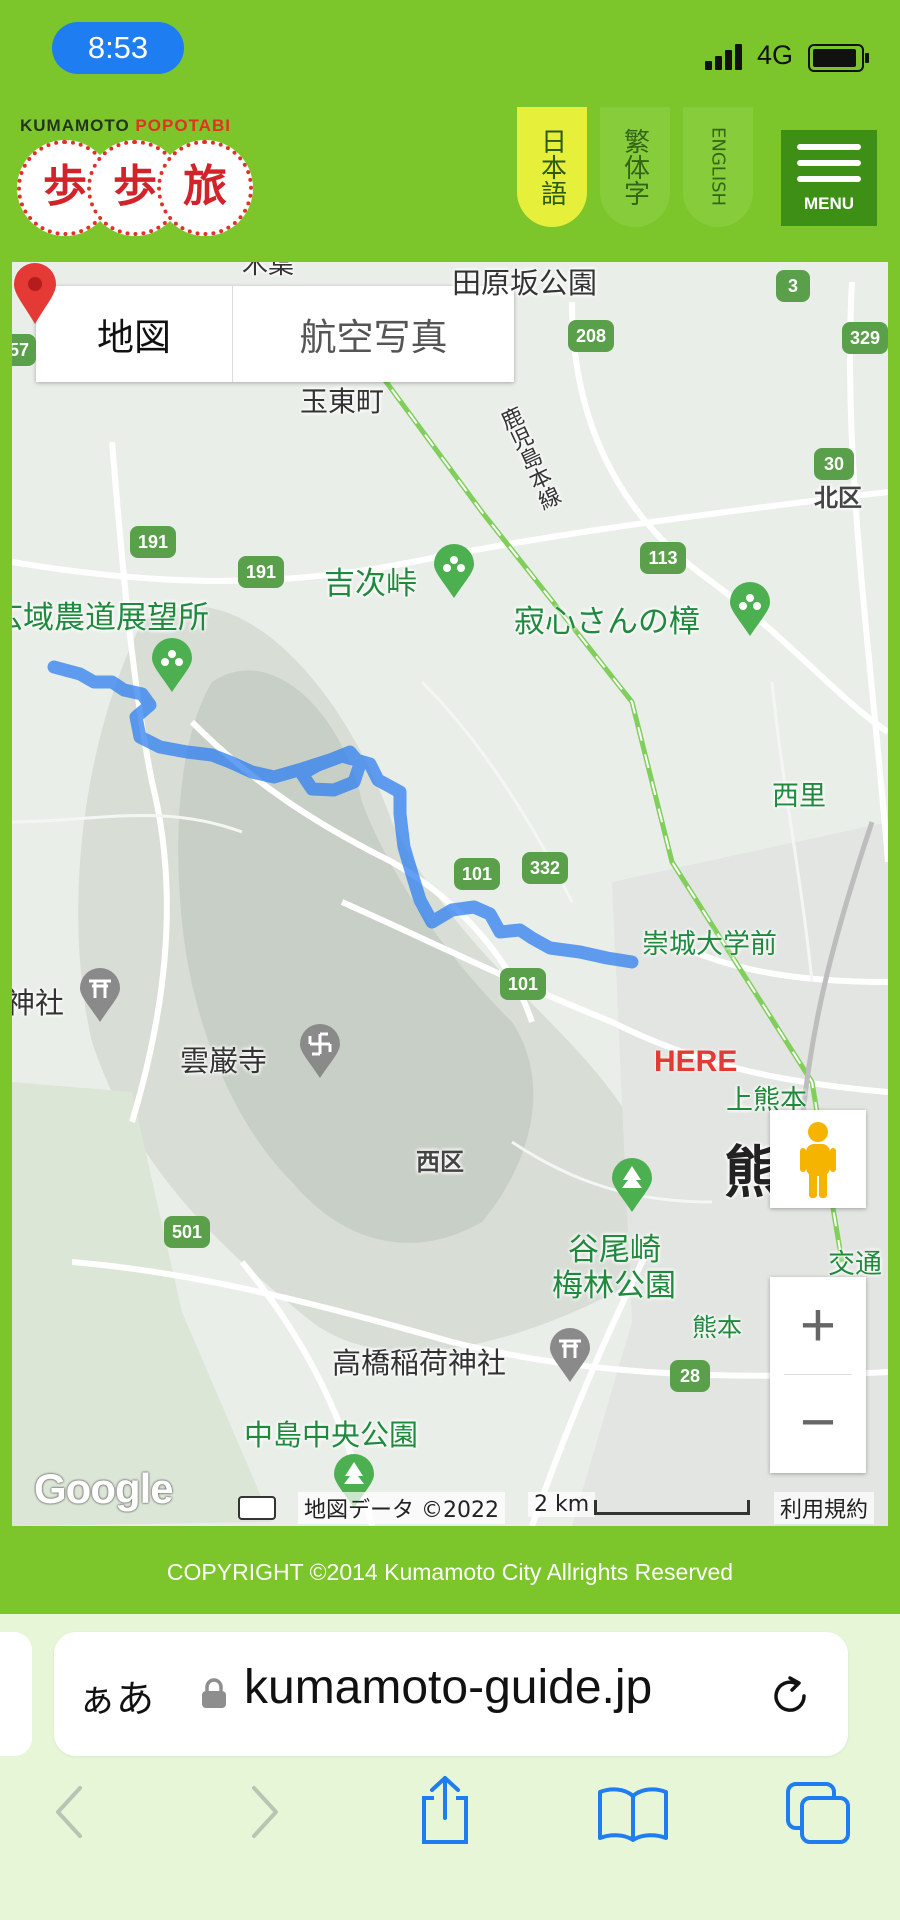 The image size is (900, 1920). Describe the element at coordinates (855, 1264) in the screenshot. I see `map-label-kotsu: 交通` at that location.